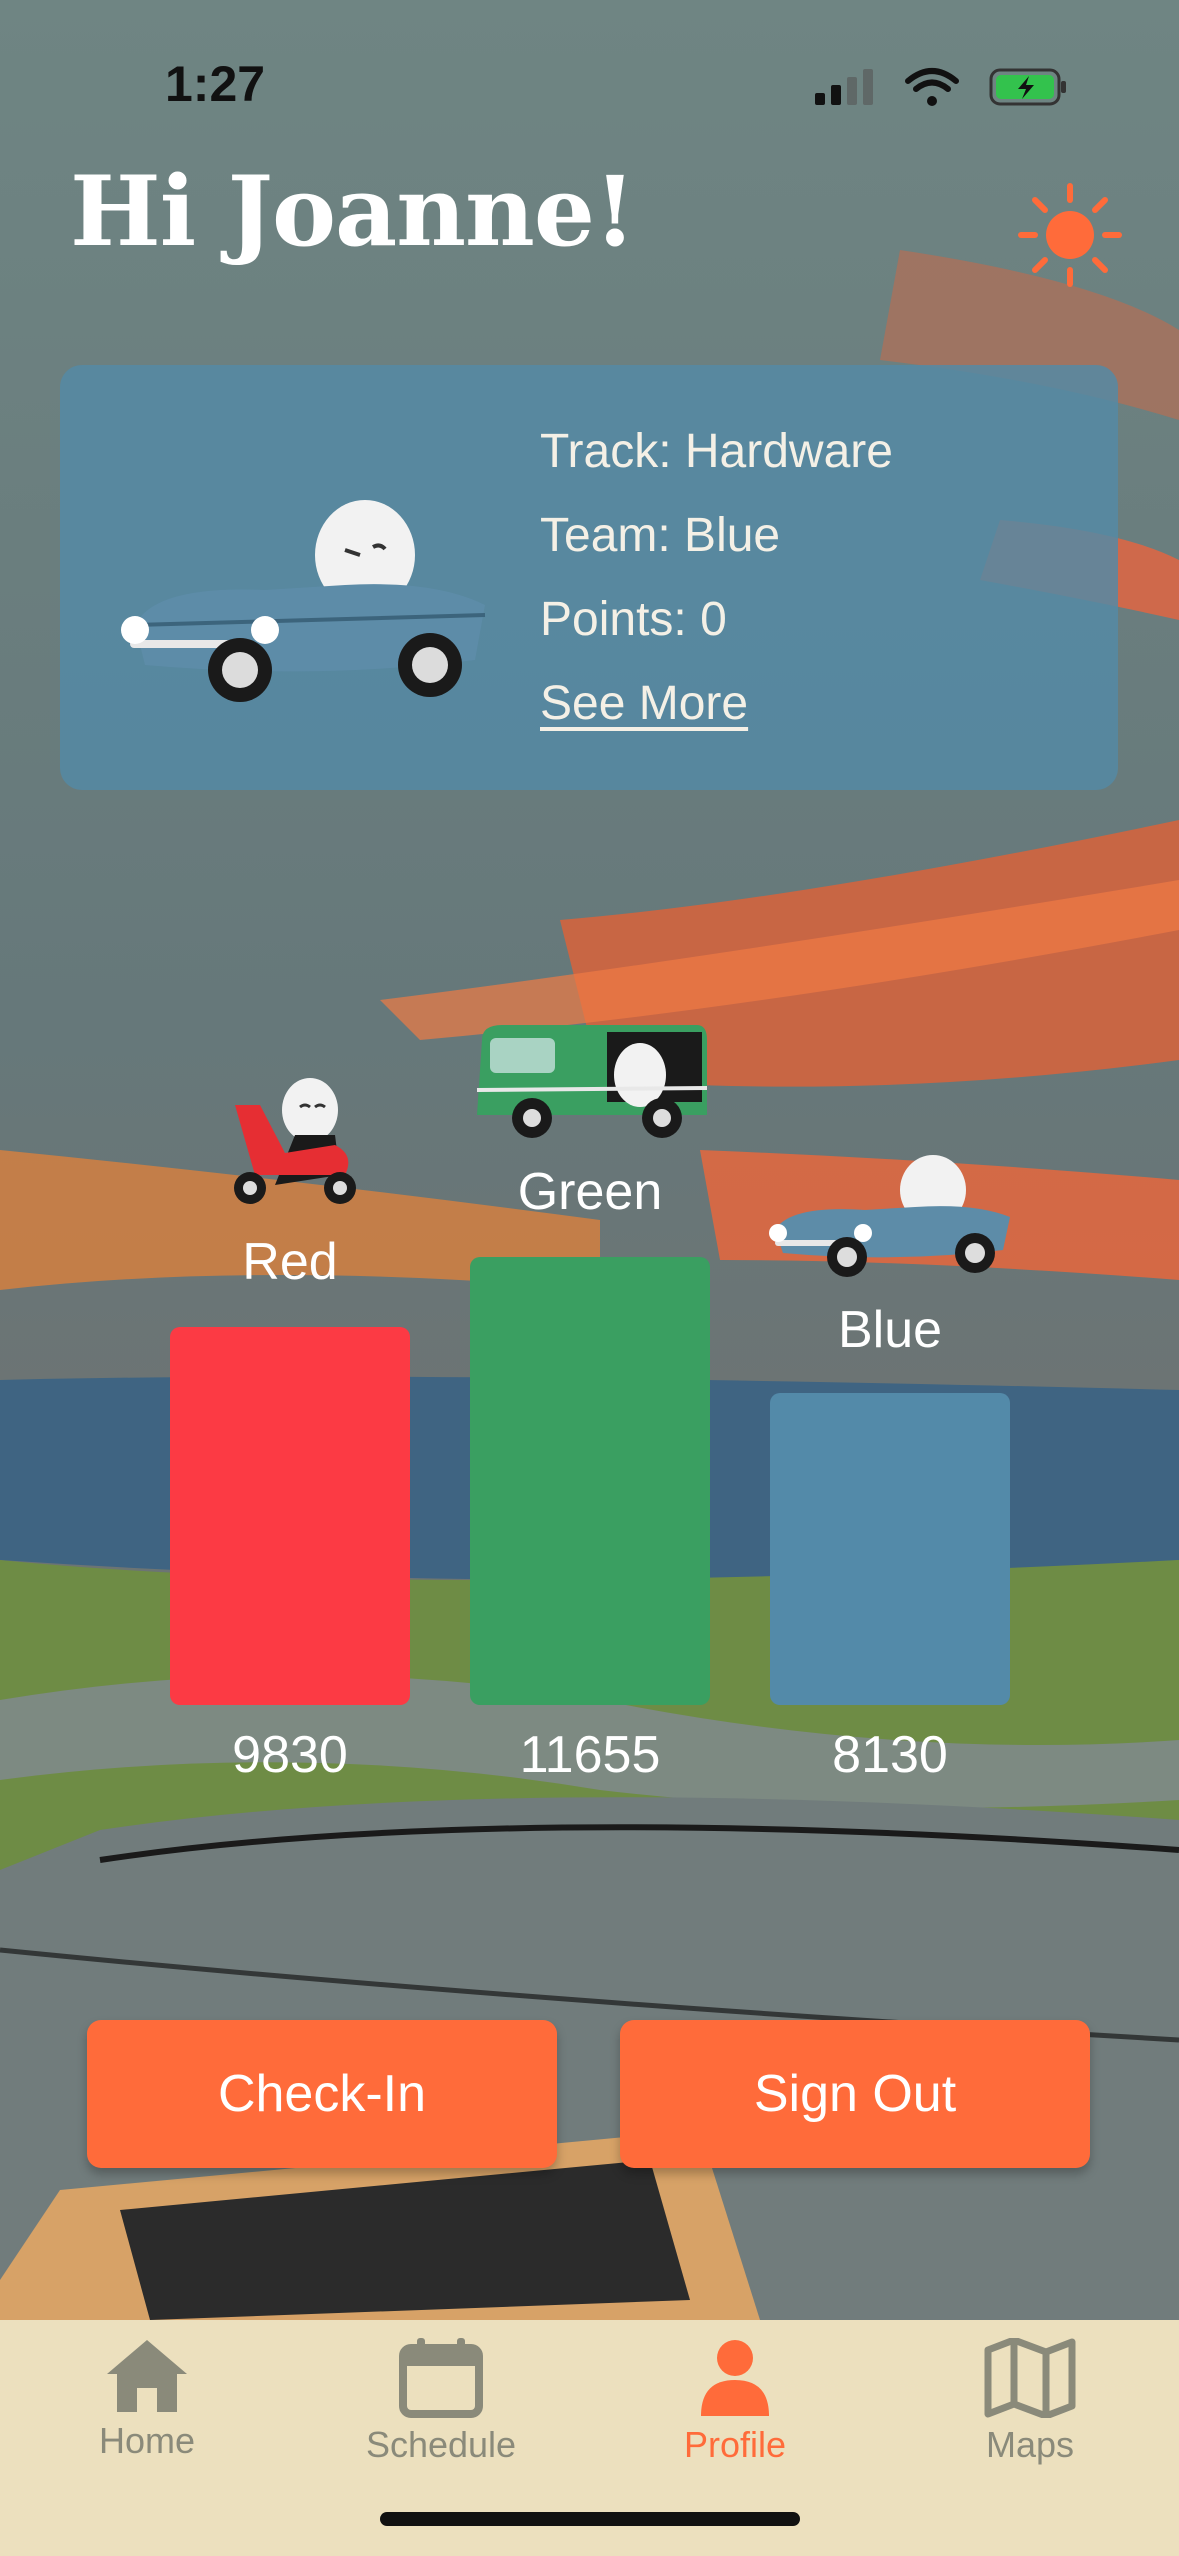 This screenshot has height=2556, width=1179. What do you see at coordinates (932, 87) in the screenshot?
I see `wifi-icon` at bounding box center [932, 87].